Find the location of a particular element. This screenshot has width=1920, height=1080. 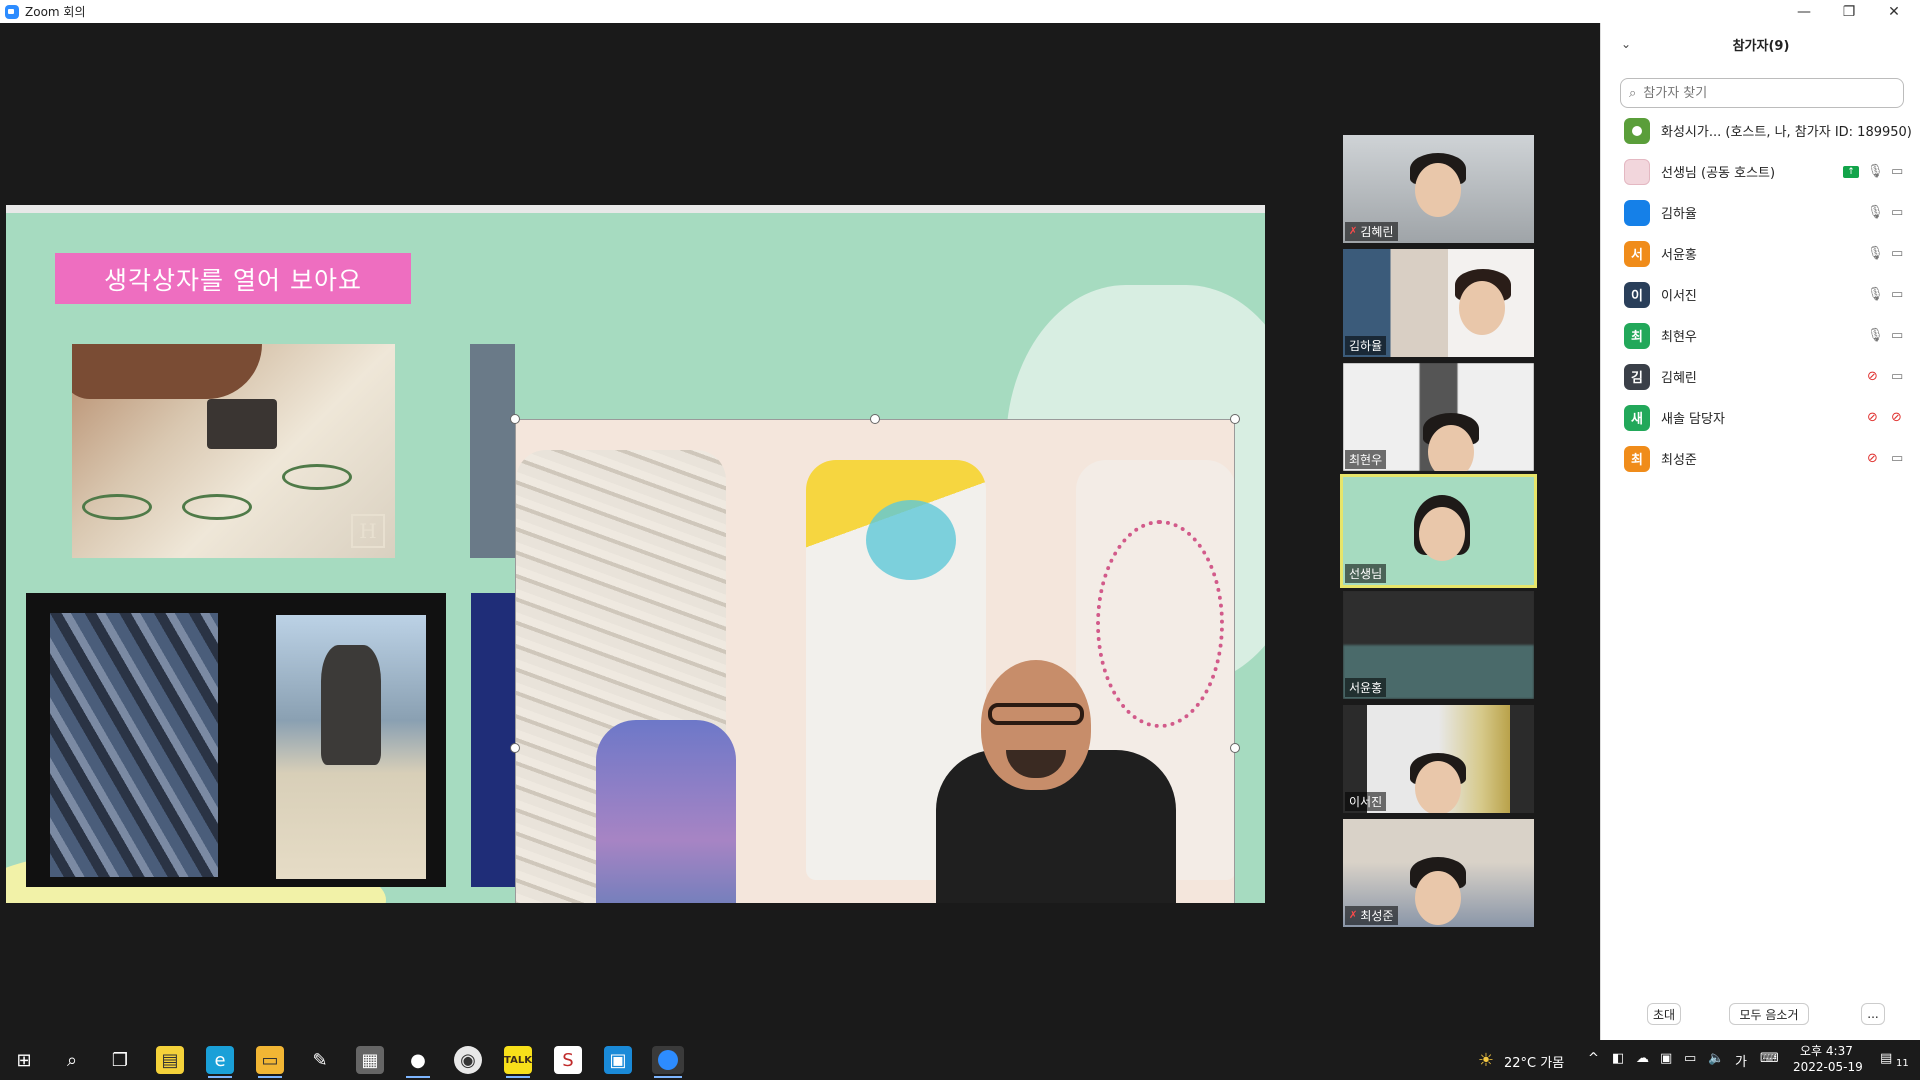

participant-row: 새 새솔 담당자 ⊘ ⊘ is located at coordinates (1760, 417).